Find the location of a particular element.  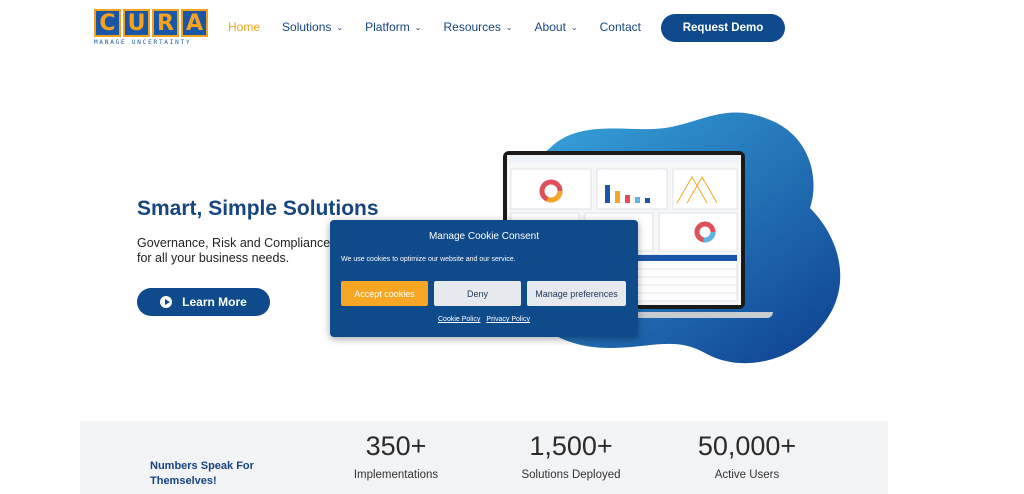

stat-value: 350+ is located at coordinates (396, 446).